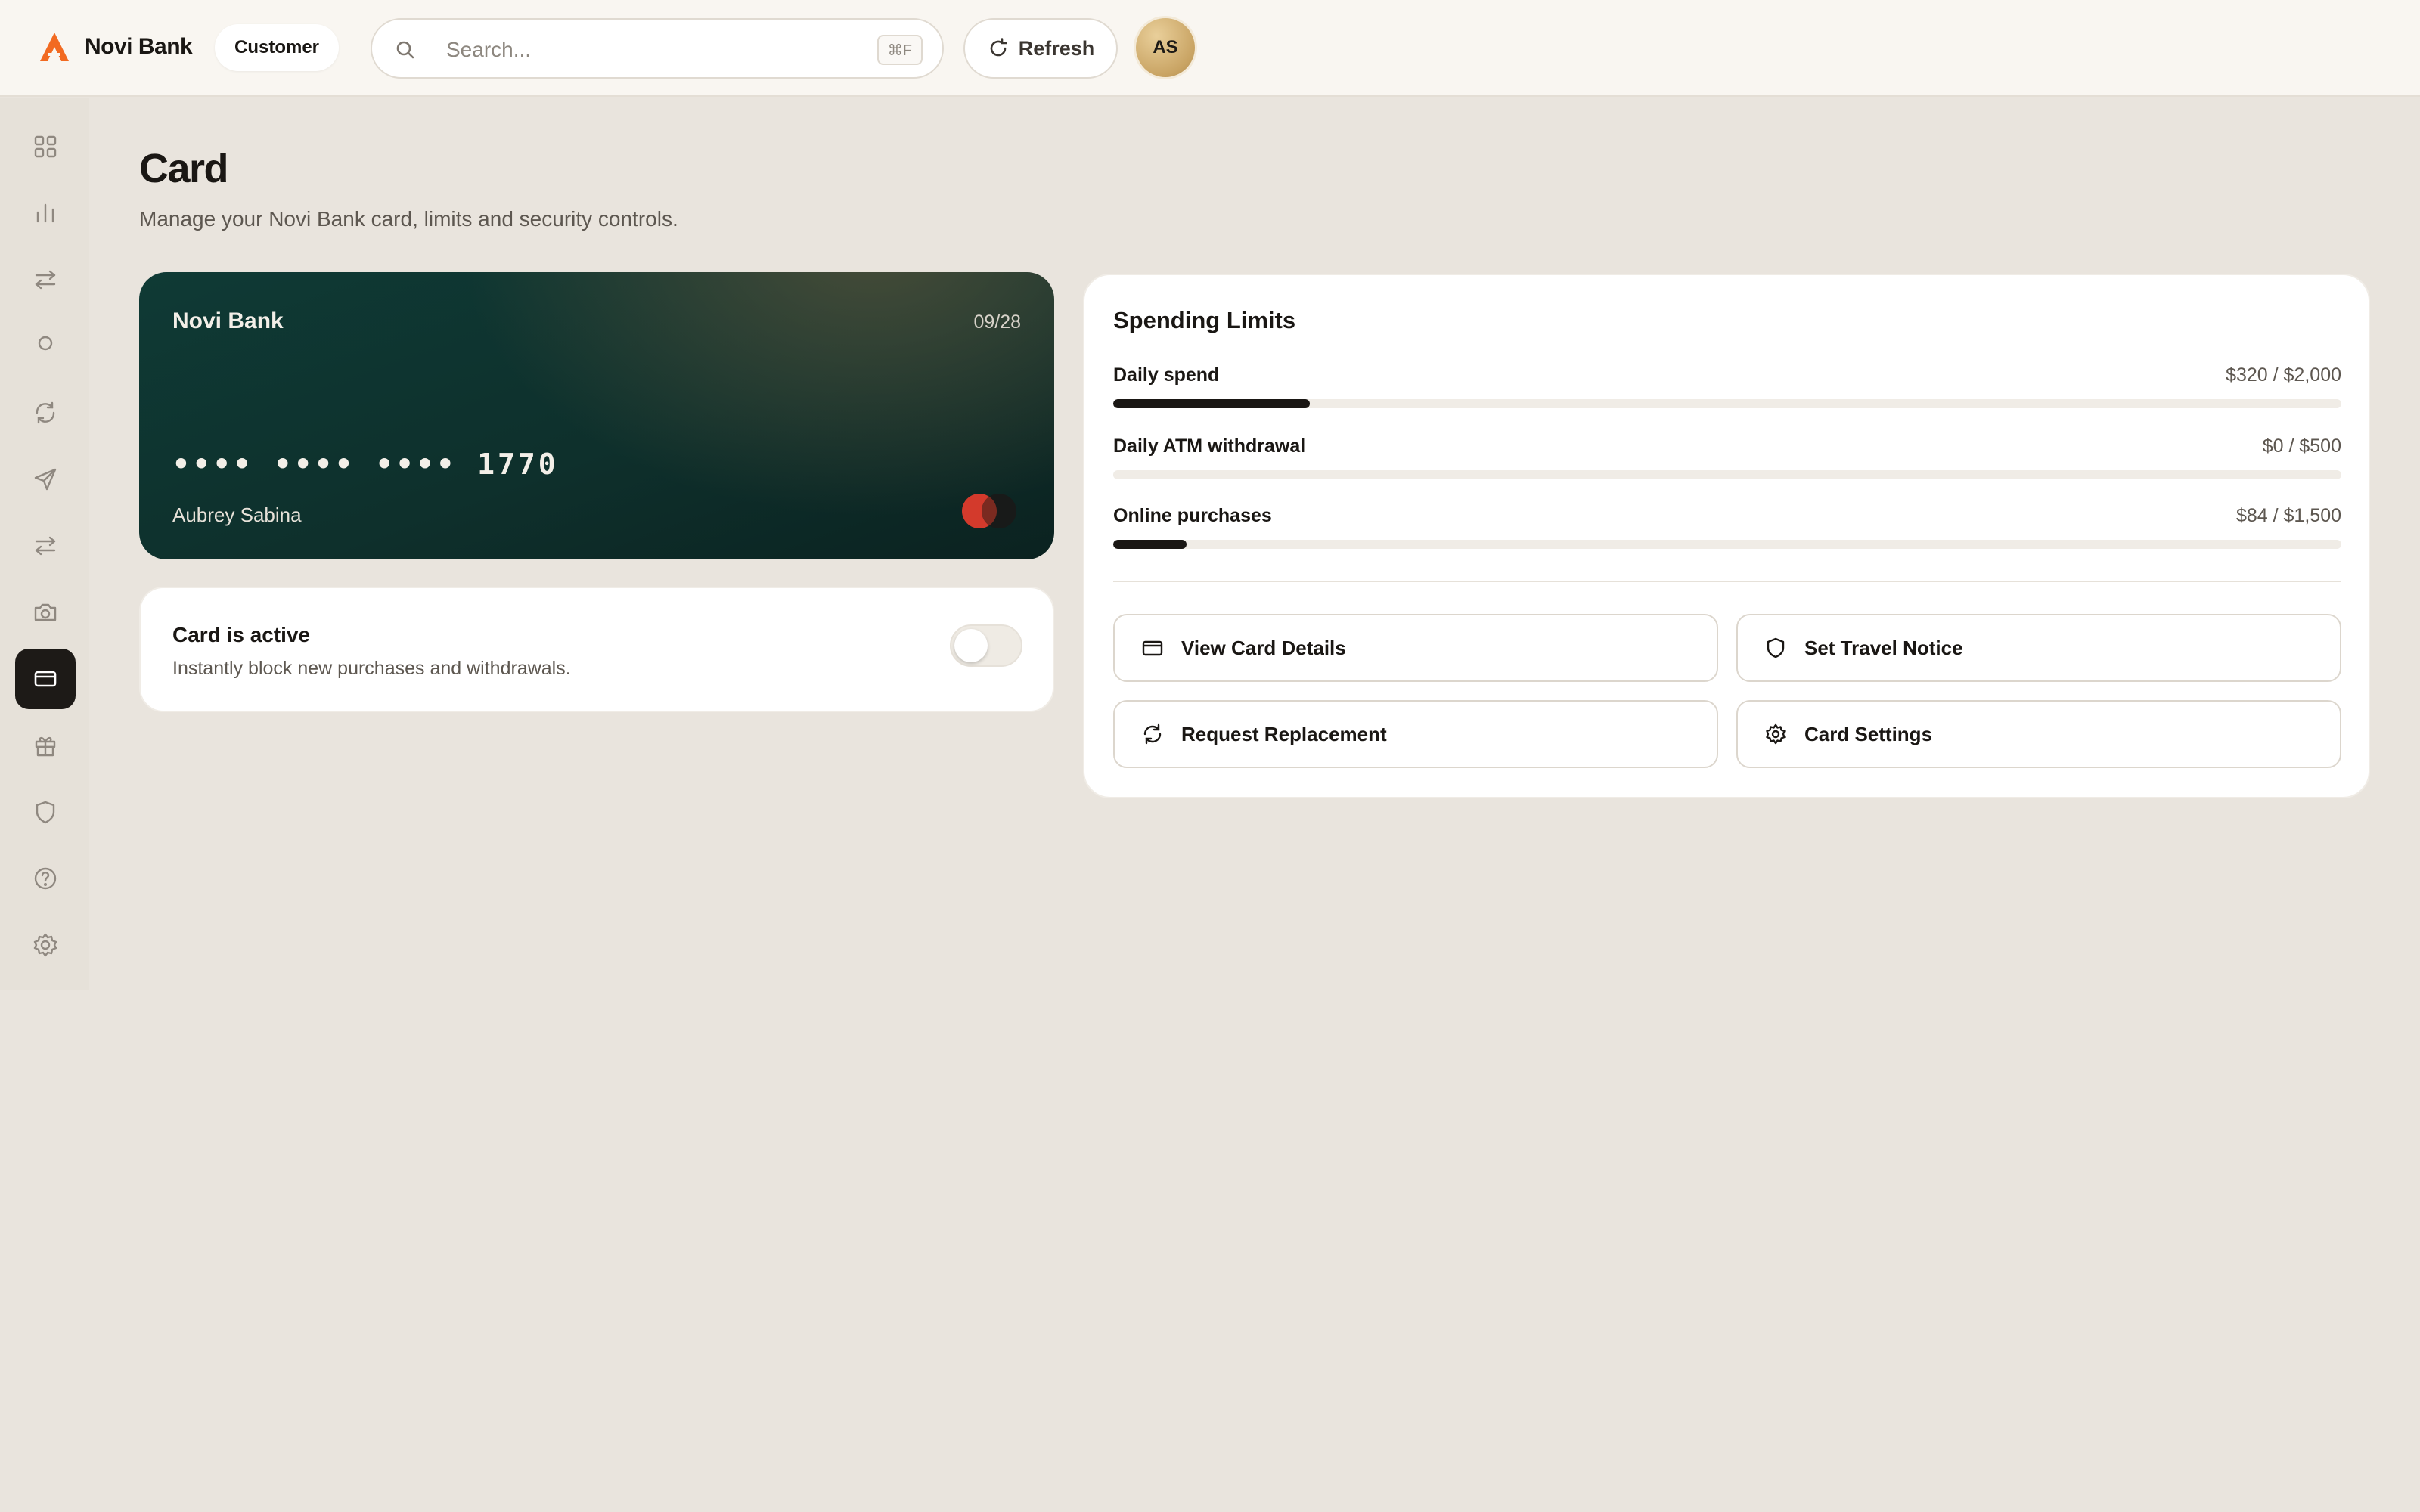  What do you see at coordinates (54, 47) in the screenshot?
I see `brand-logo-icon` at bounding box center [54, 47].